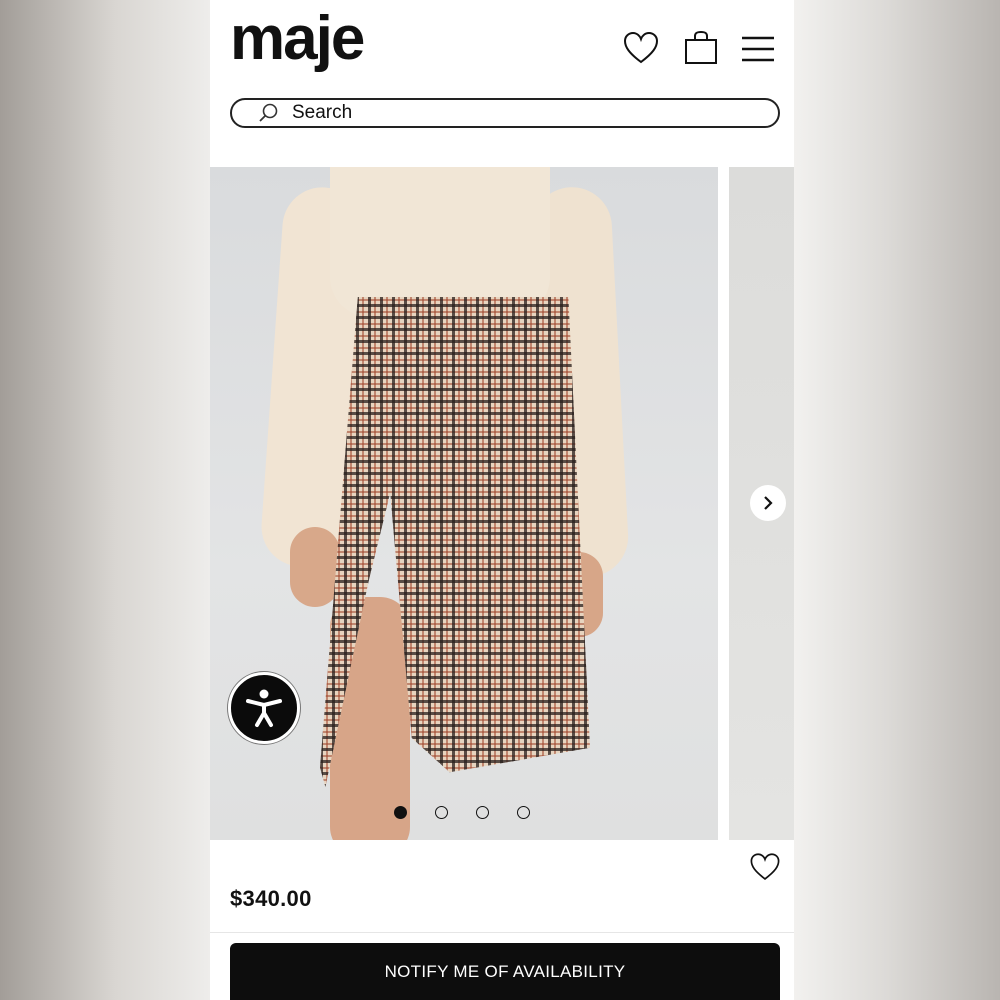 The image size is (1000, 1000). I want to click on shopping-bag-icon, so click(701, 48).